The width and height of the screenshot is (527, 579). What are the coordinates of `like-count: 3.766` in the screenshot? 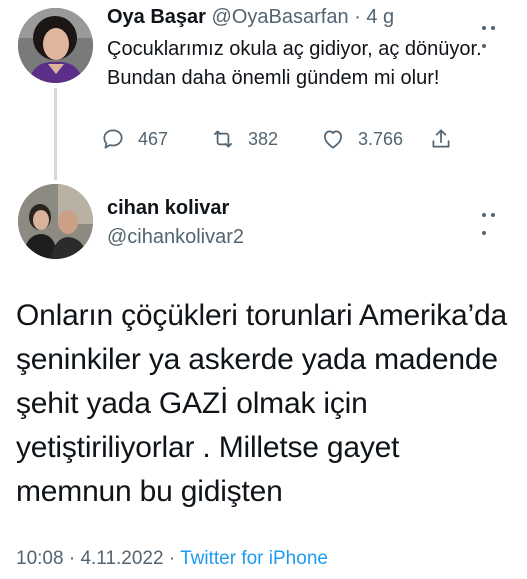 It's located at (381, 138).